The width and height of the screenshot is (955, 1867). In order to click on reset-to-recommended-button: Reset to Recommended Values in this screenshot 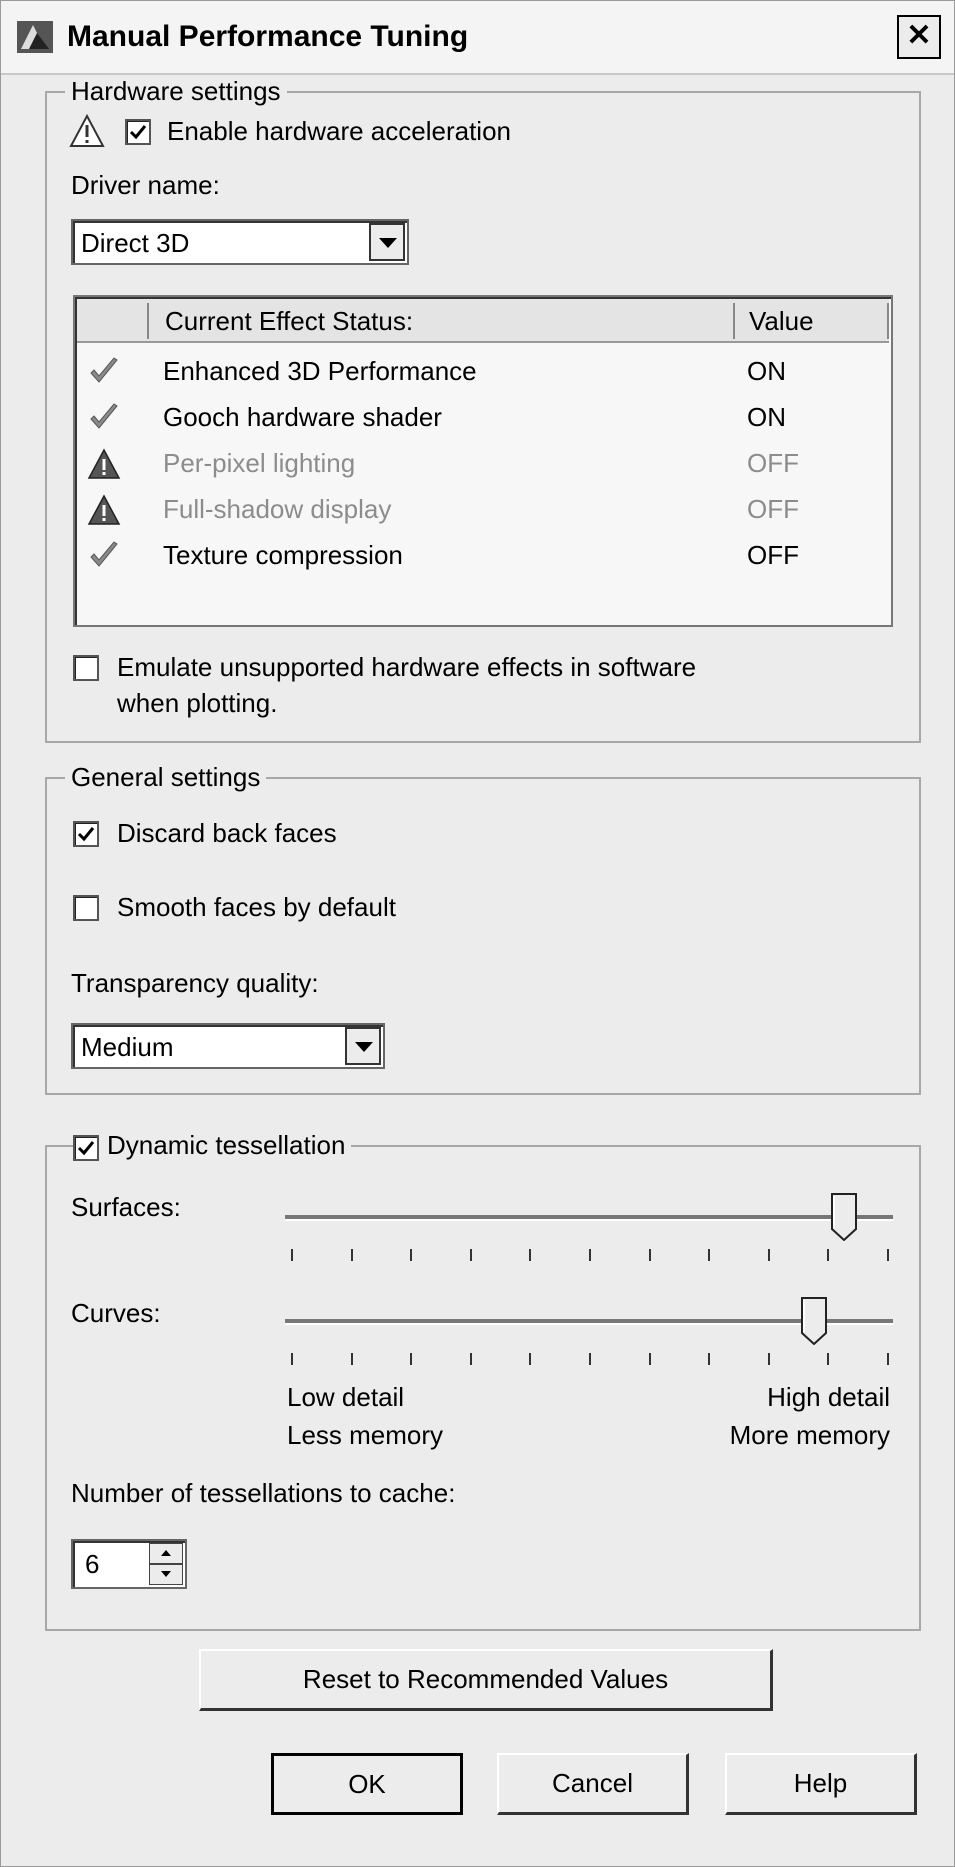, I will do `click(486, 1680)`.